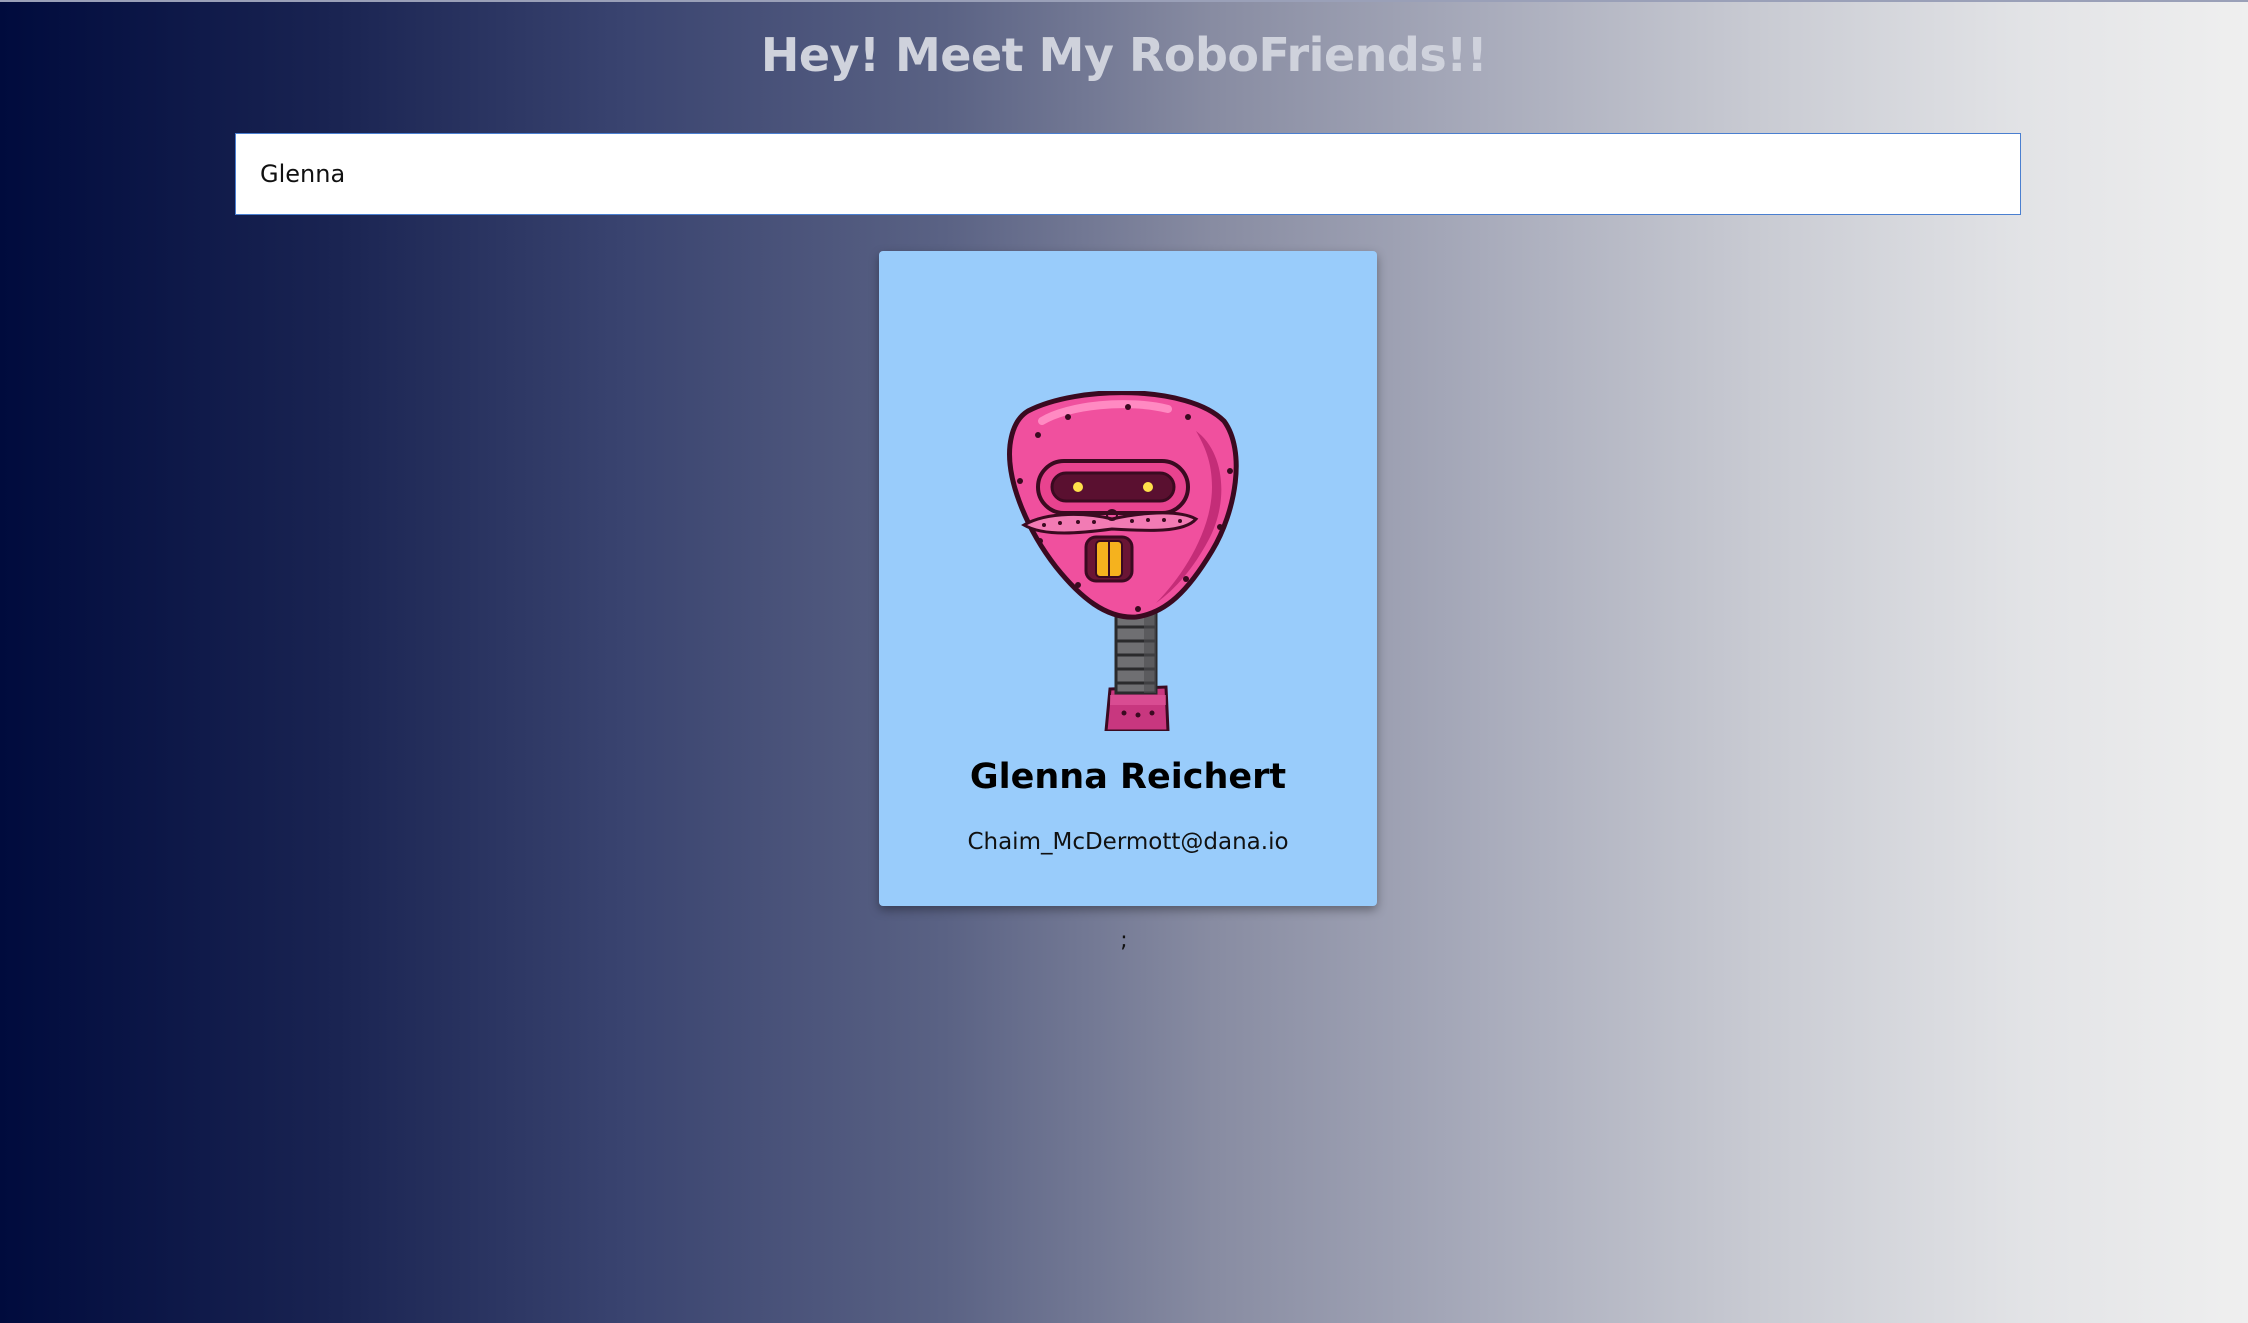 The height and width of the screenshot is (1323, 2248). What do you see at coordinates (1124, 55) in the screenshot?
I see `page-title: Hey! Meet My RoboFriends!!` at bounding box center [1124, 55].